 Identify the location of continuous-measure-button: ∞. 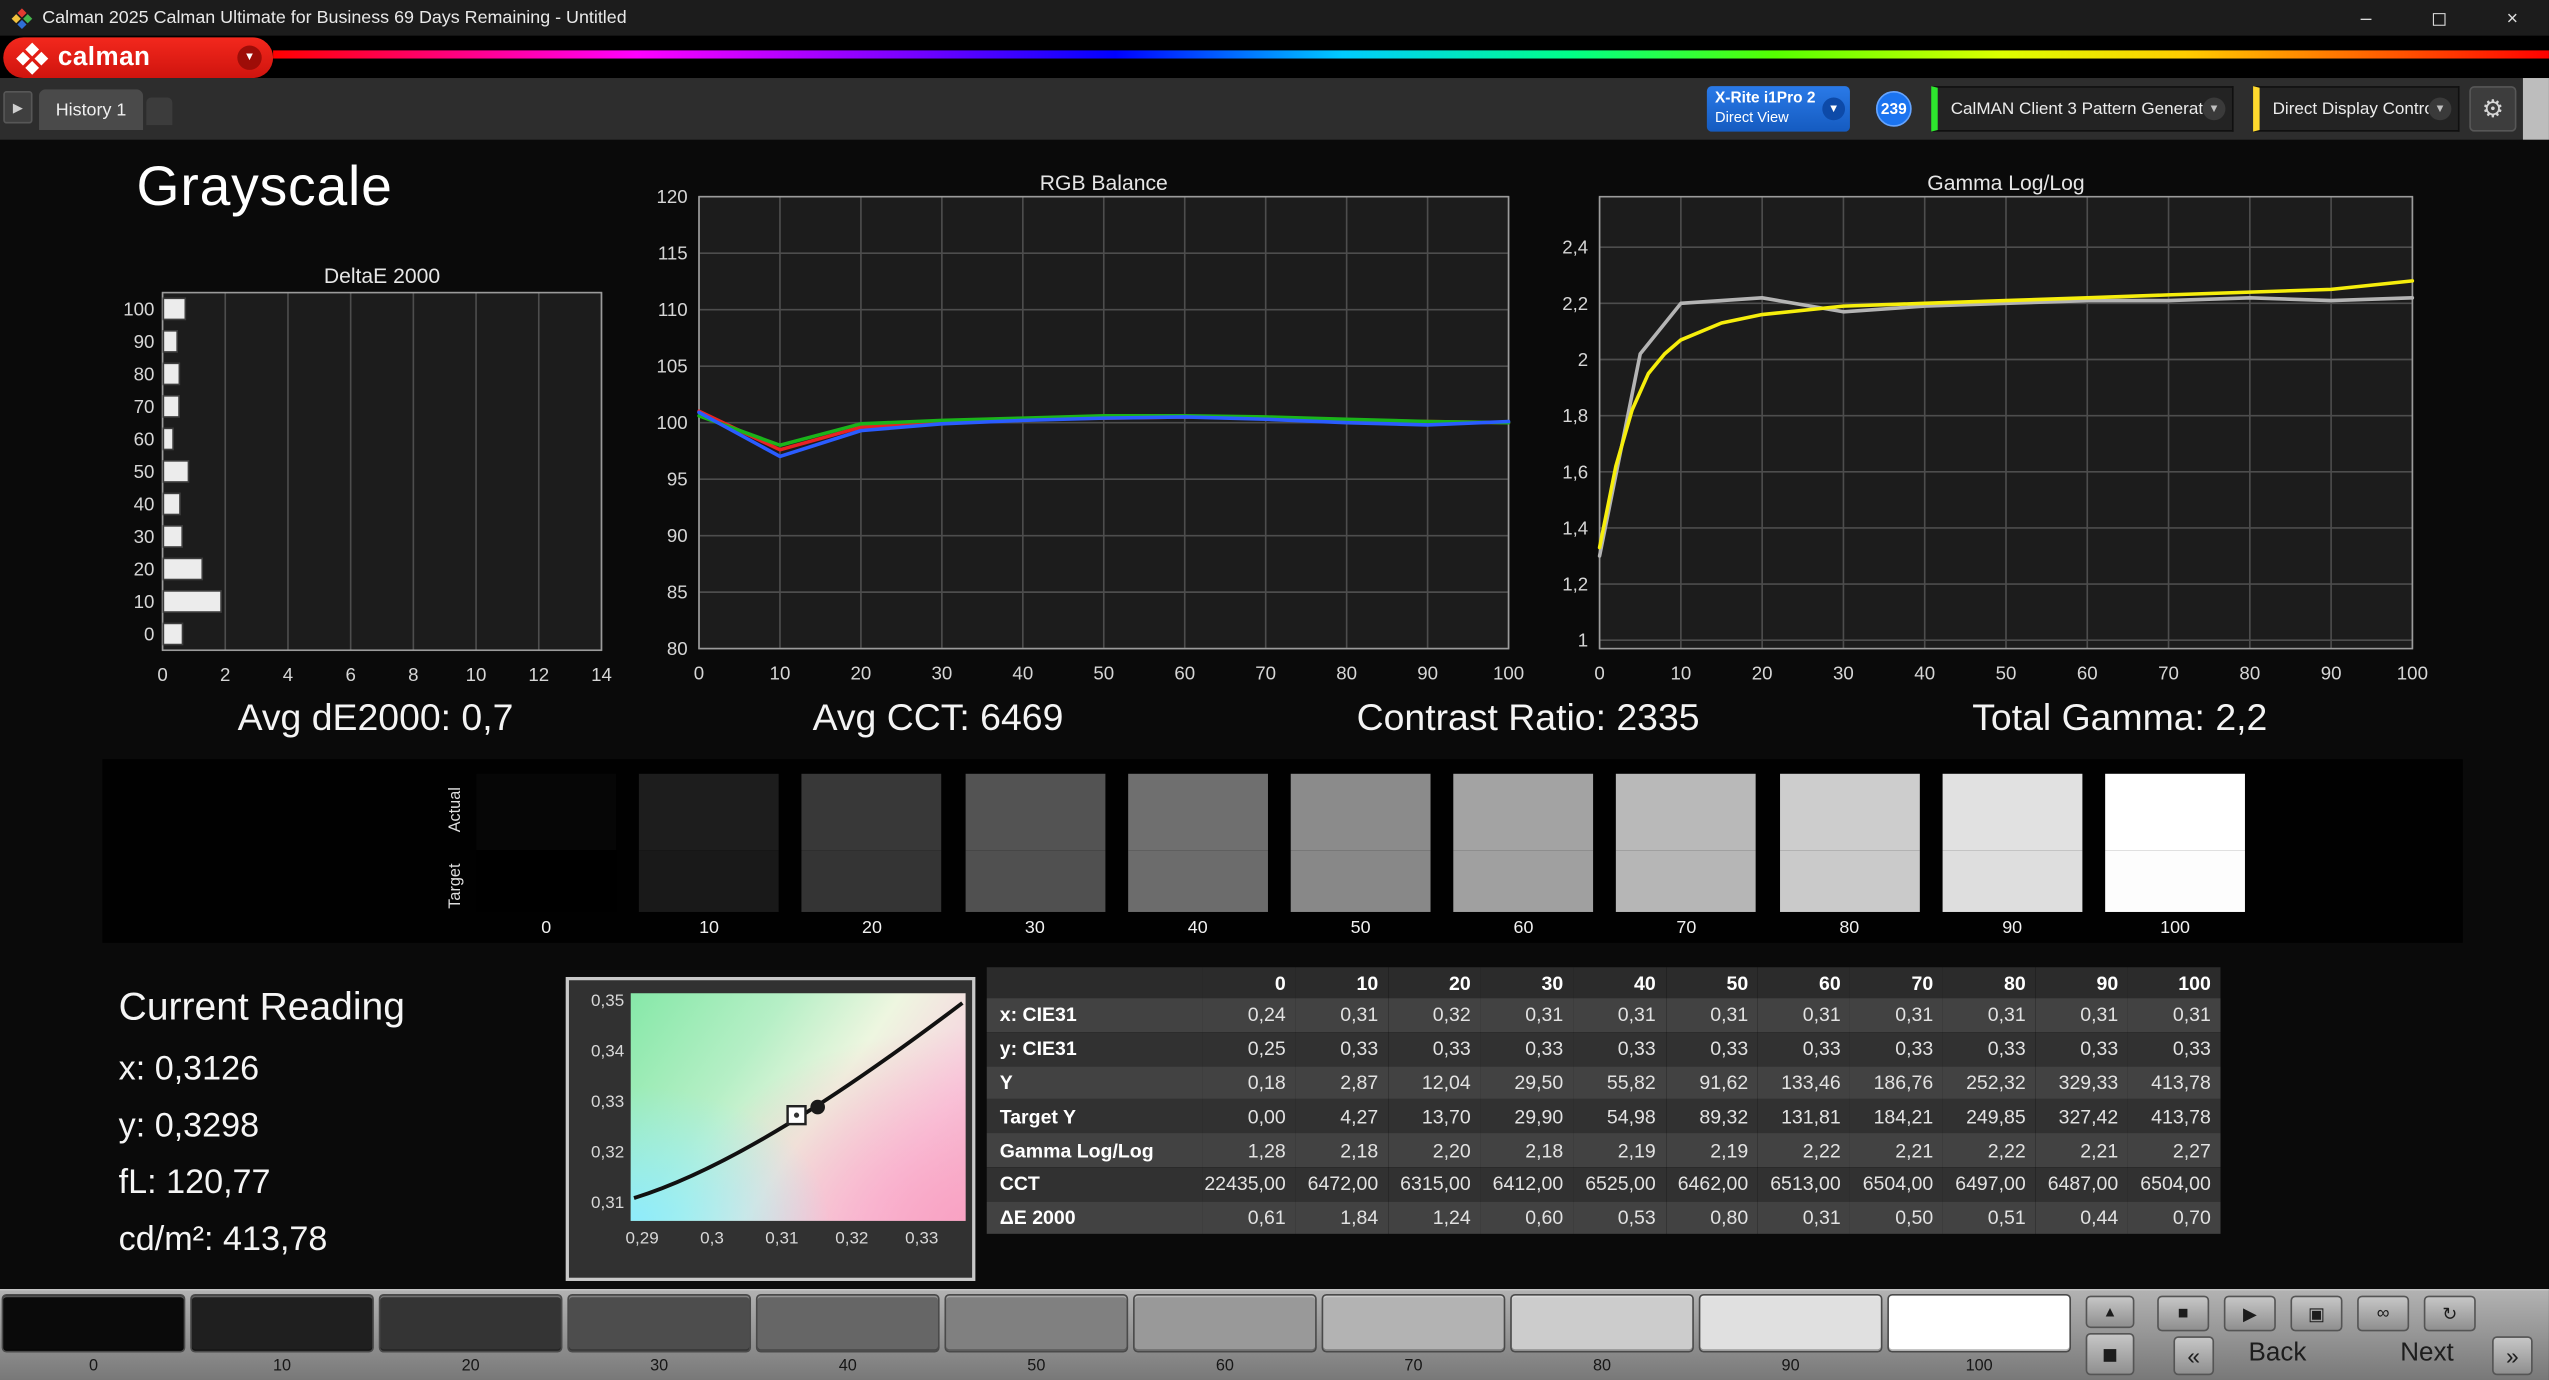
(2383, 1313).